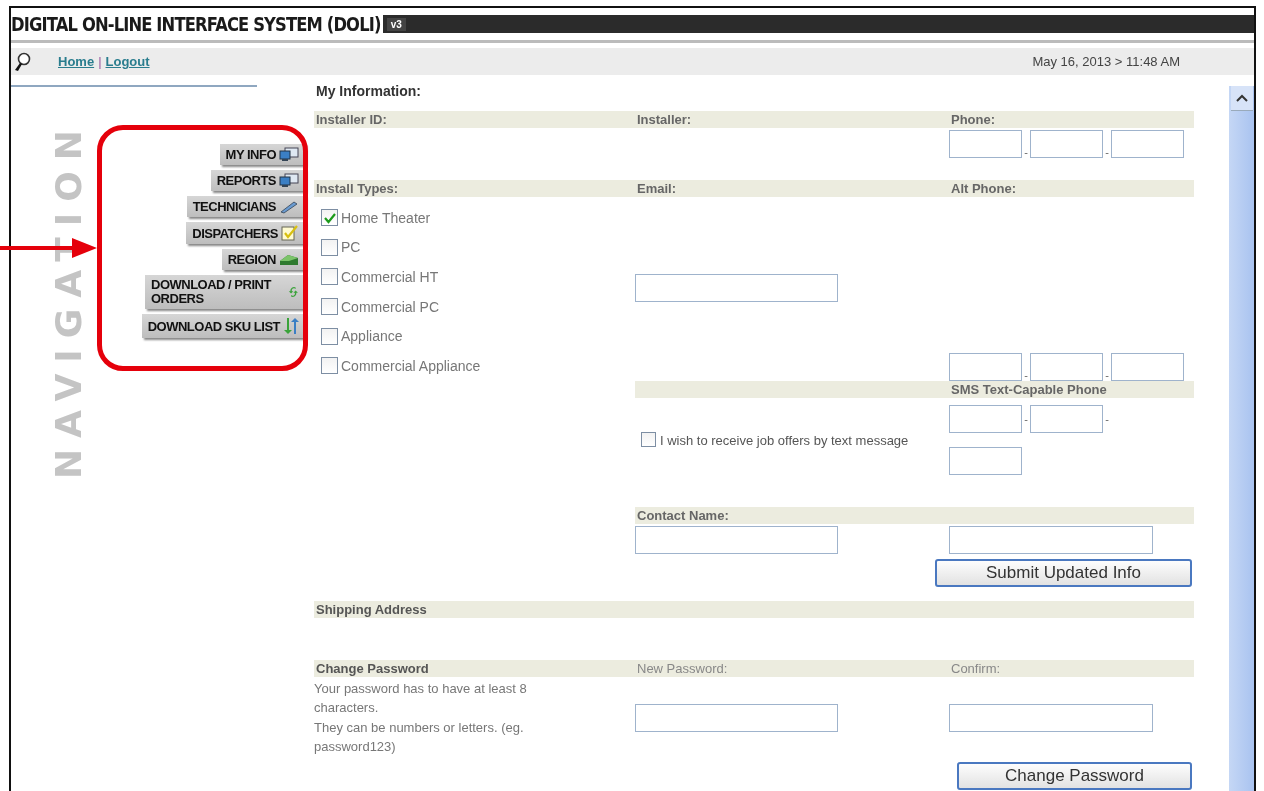 This screenshot has width=1264, height=791. What do you see at coordinates (976, 668) in the screenshot?
I see `field-label: Confirm:` at bounding box center [976, 668].